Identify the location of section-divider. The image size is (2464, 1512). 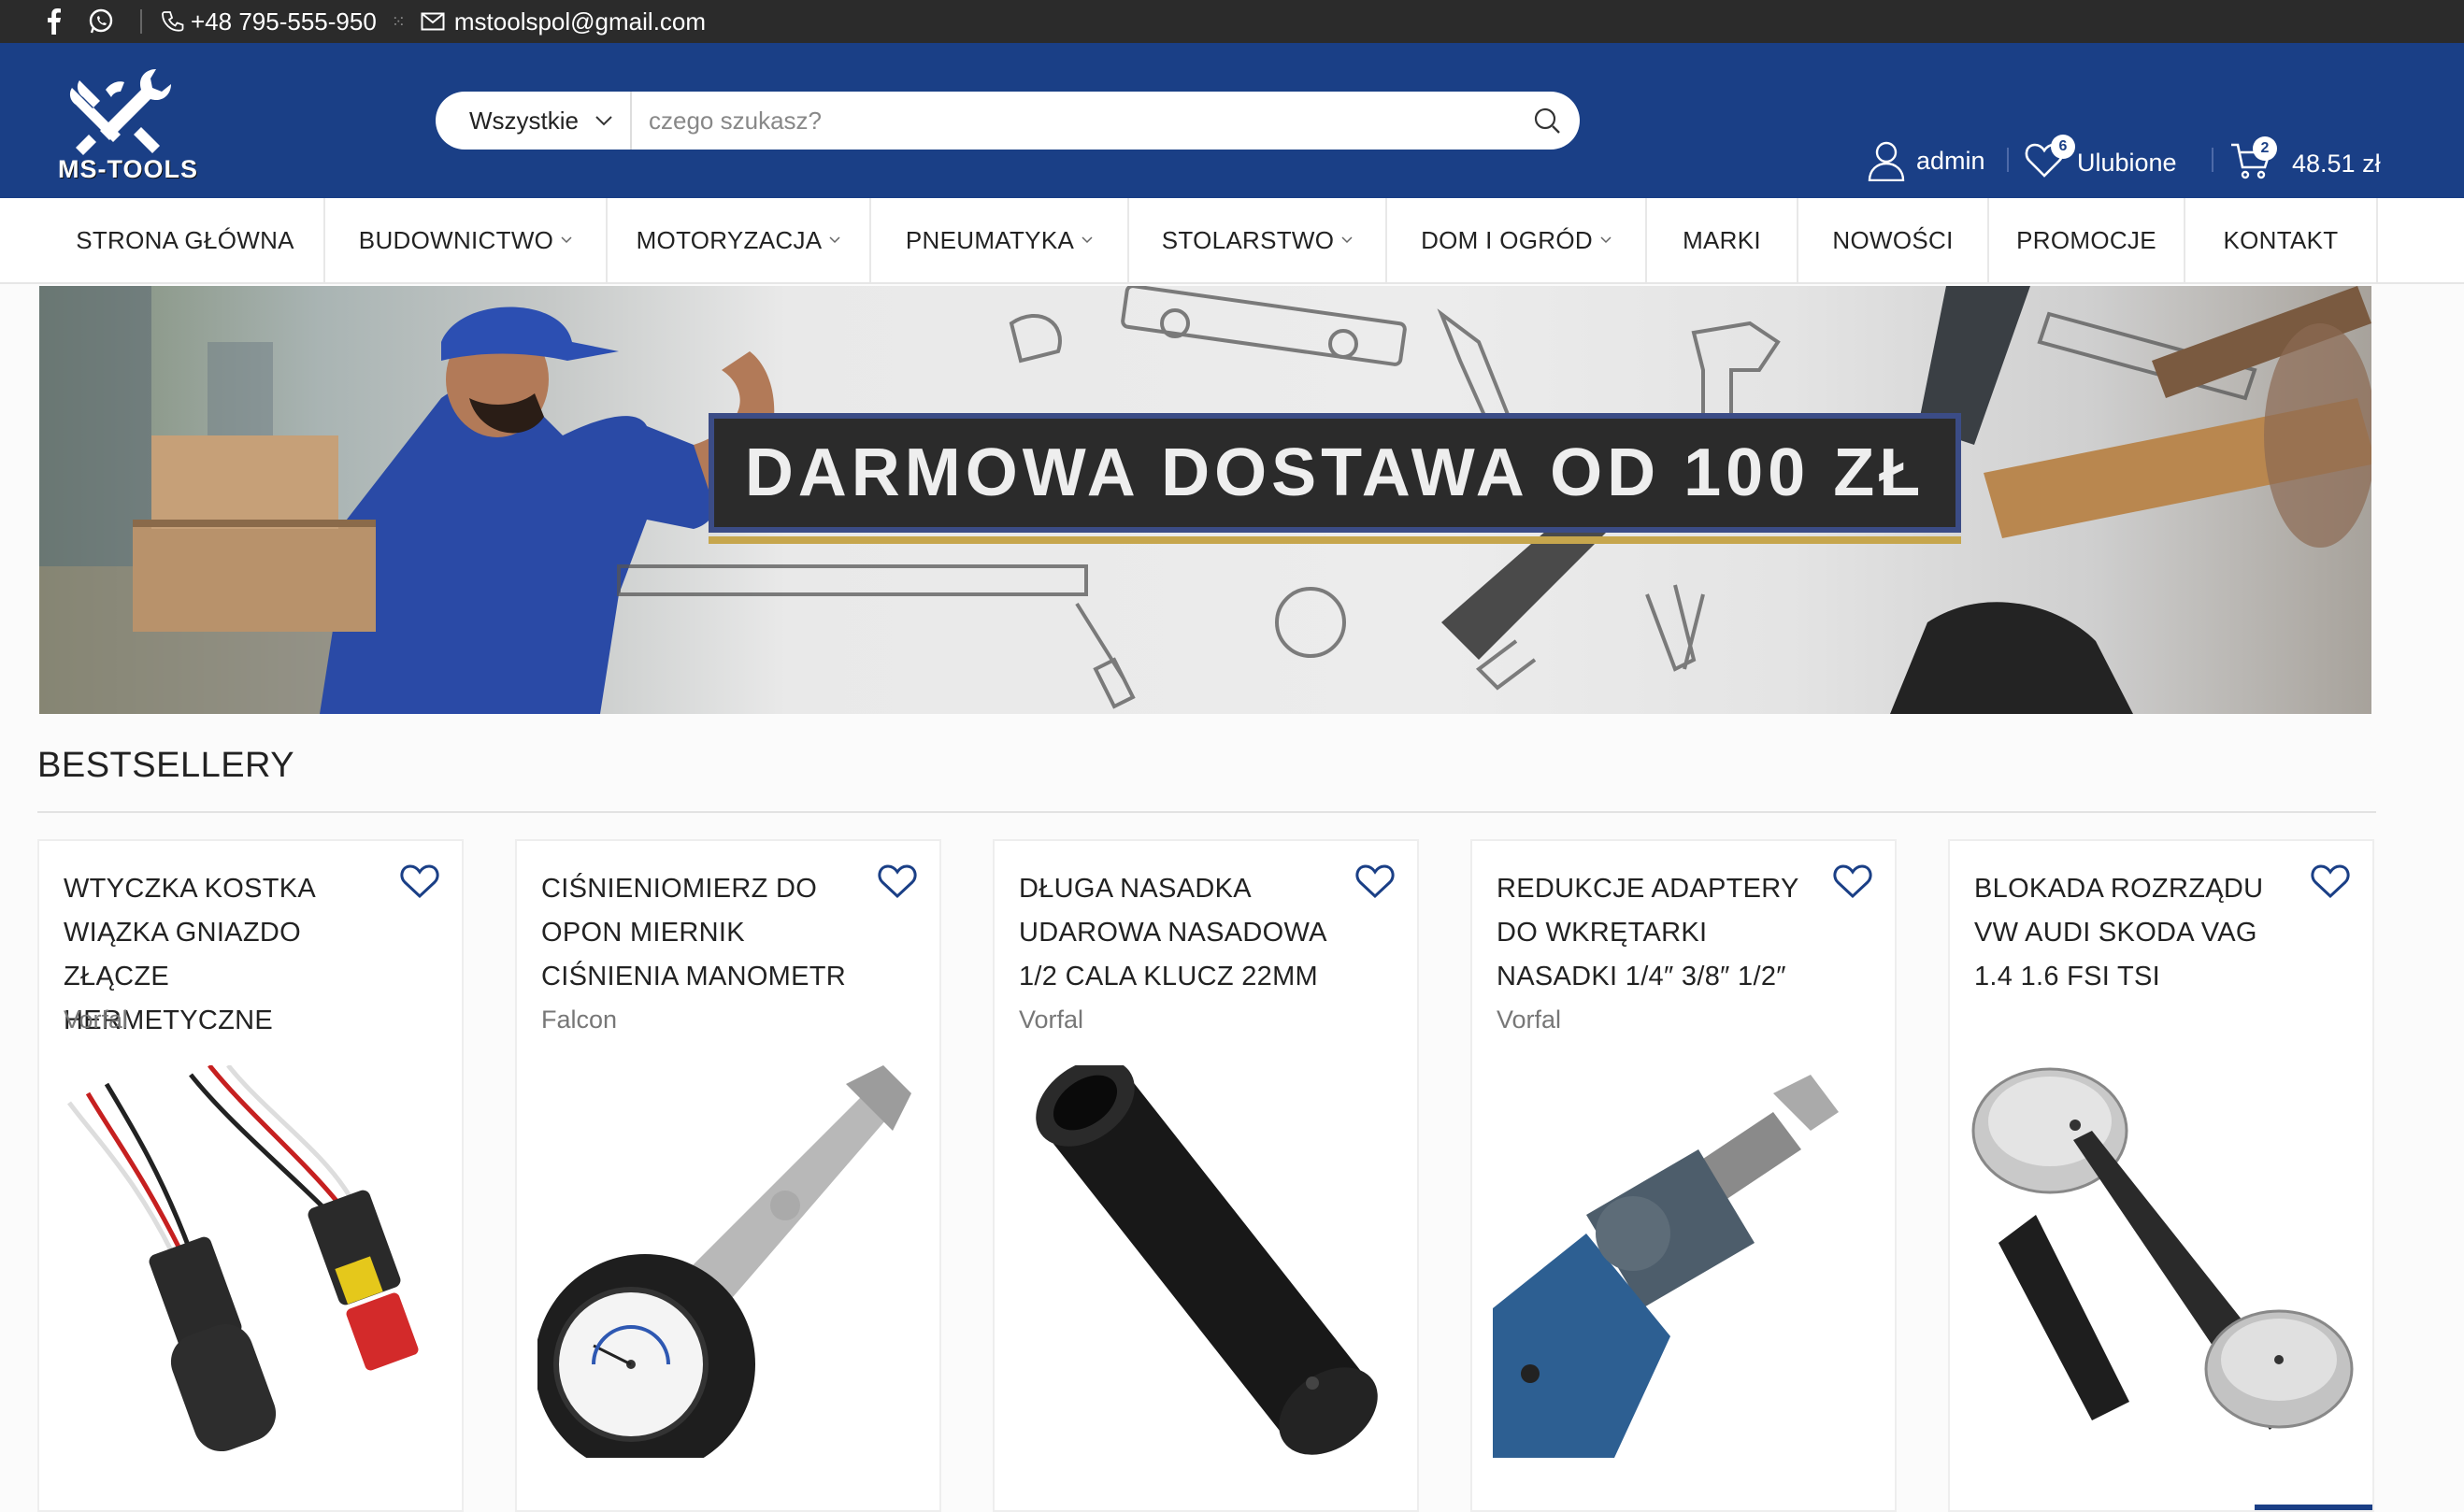
(1206, 812).